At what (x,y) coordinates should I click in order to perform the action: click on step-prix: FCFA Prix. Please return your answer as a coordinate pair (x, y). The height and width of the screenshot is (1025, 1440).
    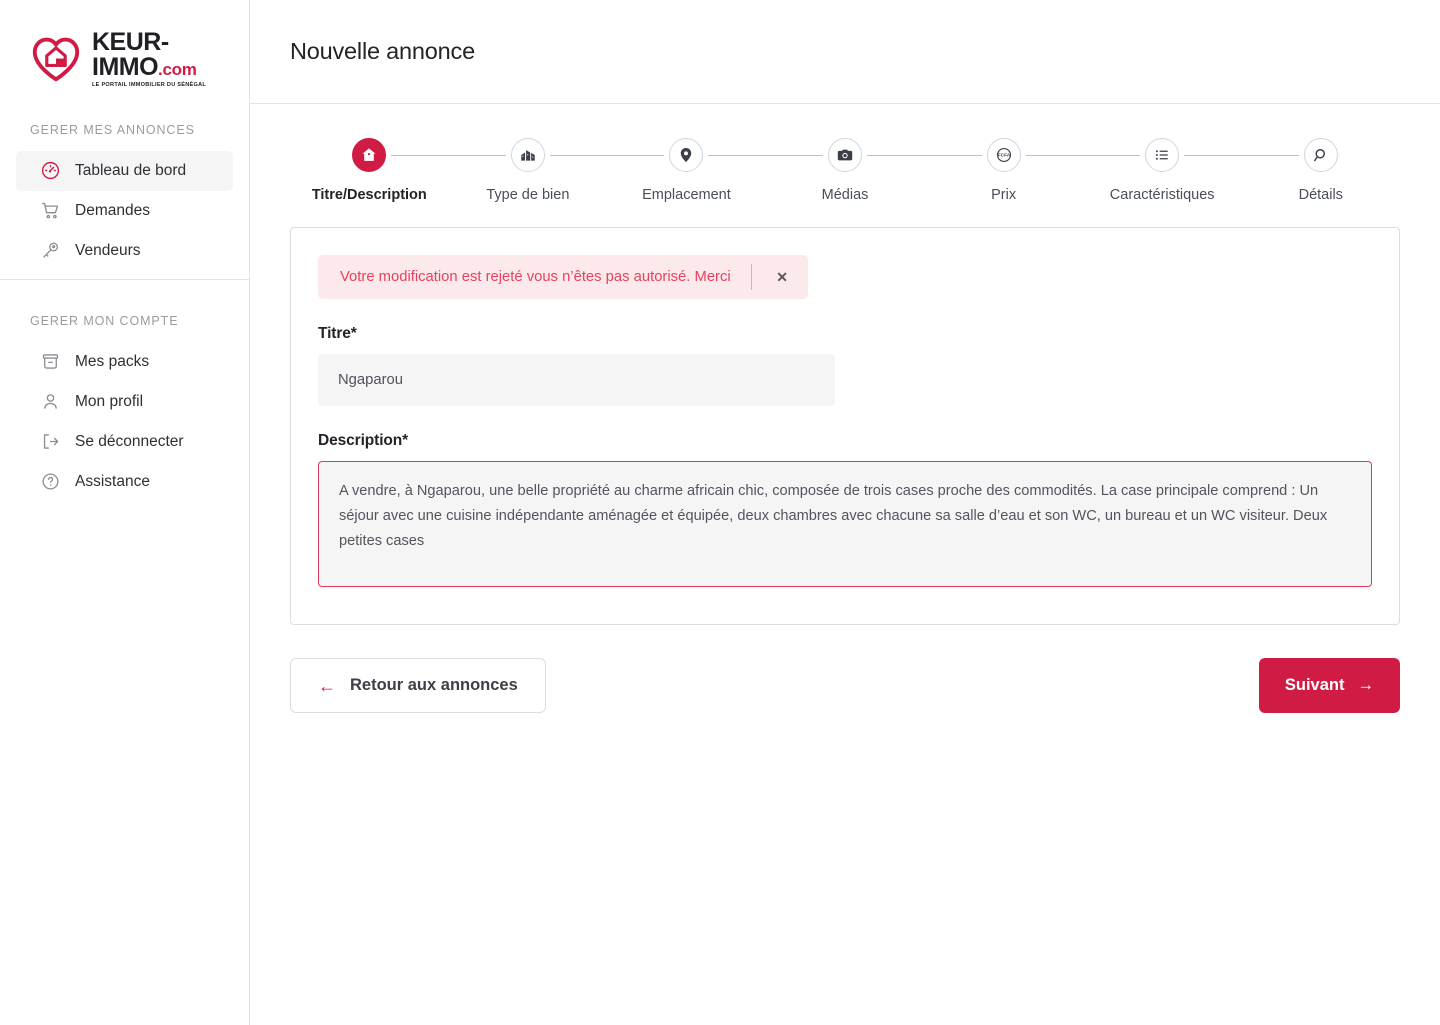
    Looking at the image, I should click on (1003, 170).